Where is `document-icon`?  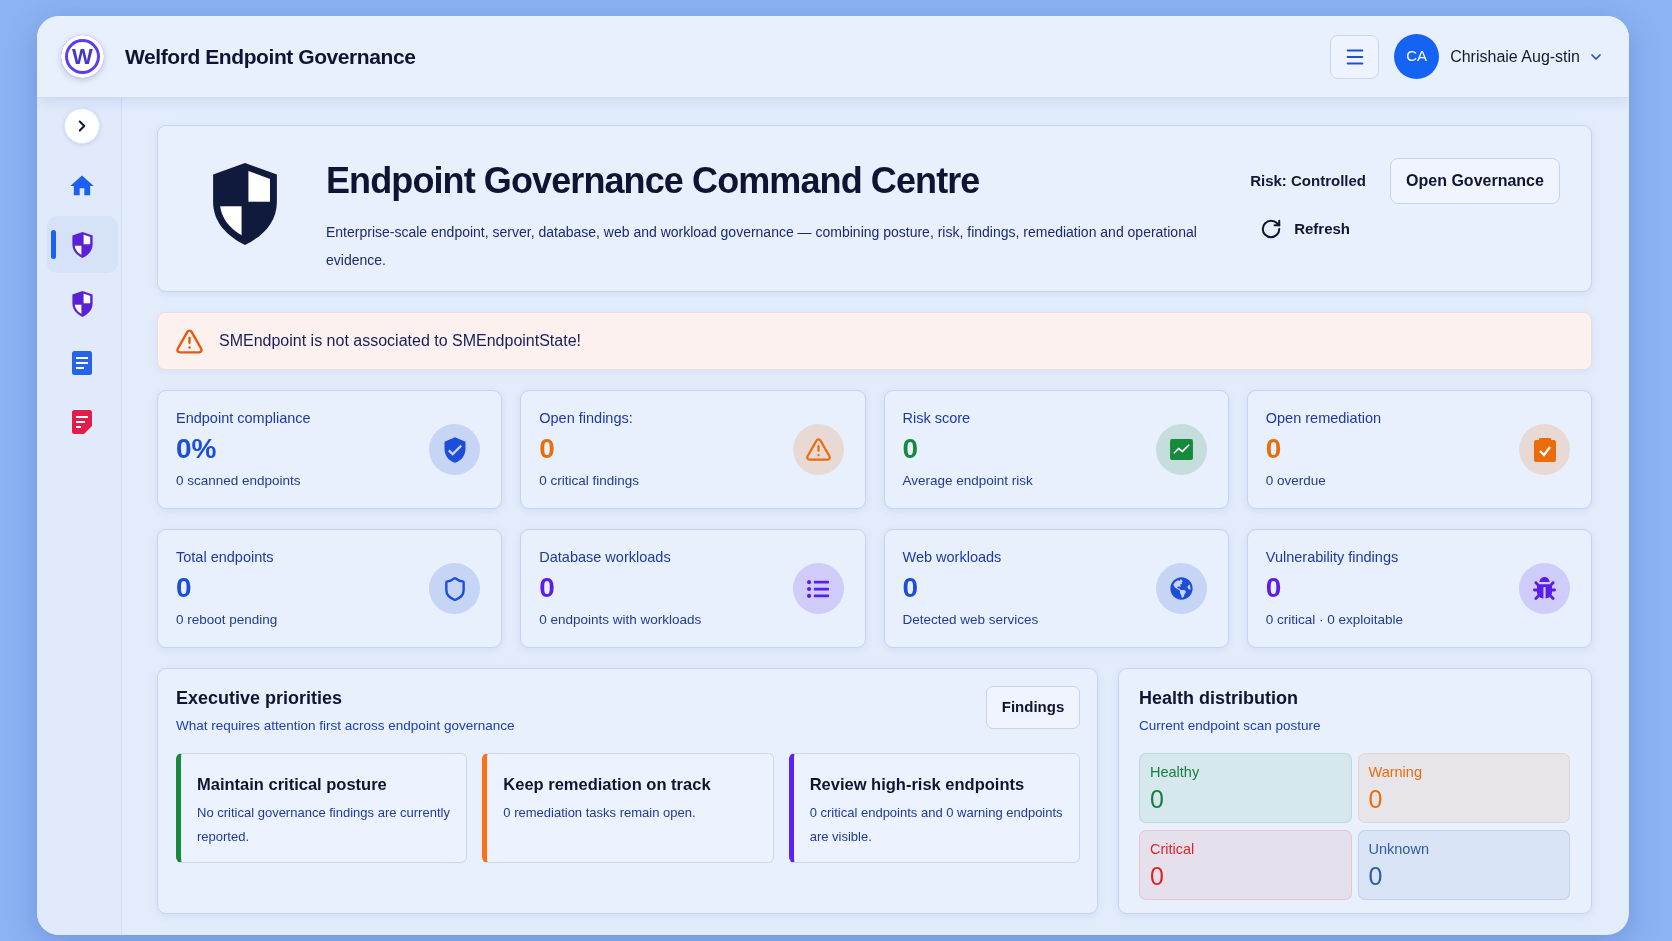 document-icon is located at coordinates (82, 362).